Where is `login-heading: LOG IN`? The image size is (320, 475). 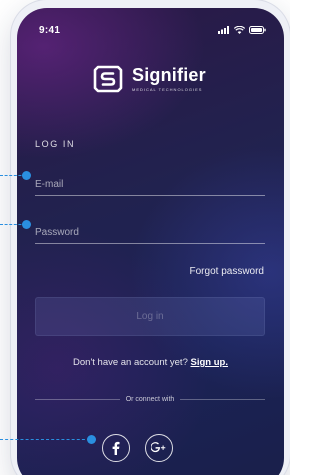 login-heading: LOG IN is located at coordinates (55, 144).